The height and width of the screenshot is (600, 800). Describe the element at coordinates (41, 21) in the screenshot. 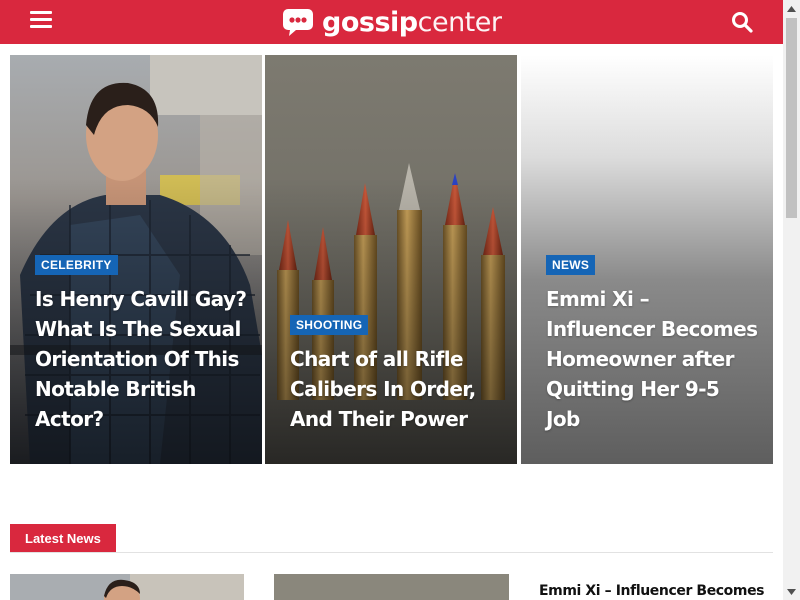

I see `hamburger-menu-icon` at that location.